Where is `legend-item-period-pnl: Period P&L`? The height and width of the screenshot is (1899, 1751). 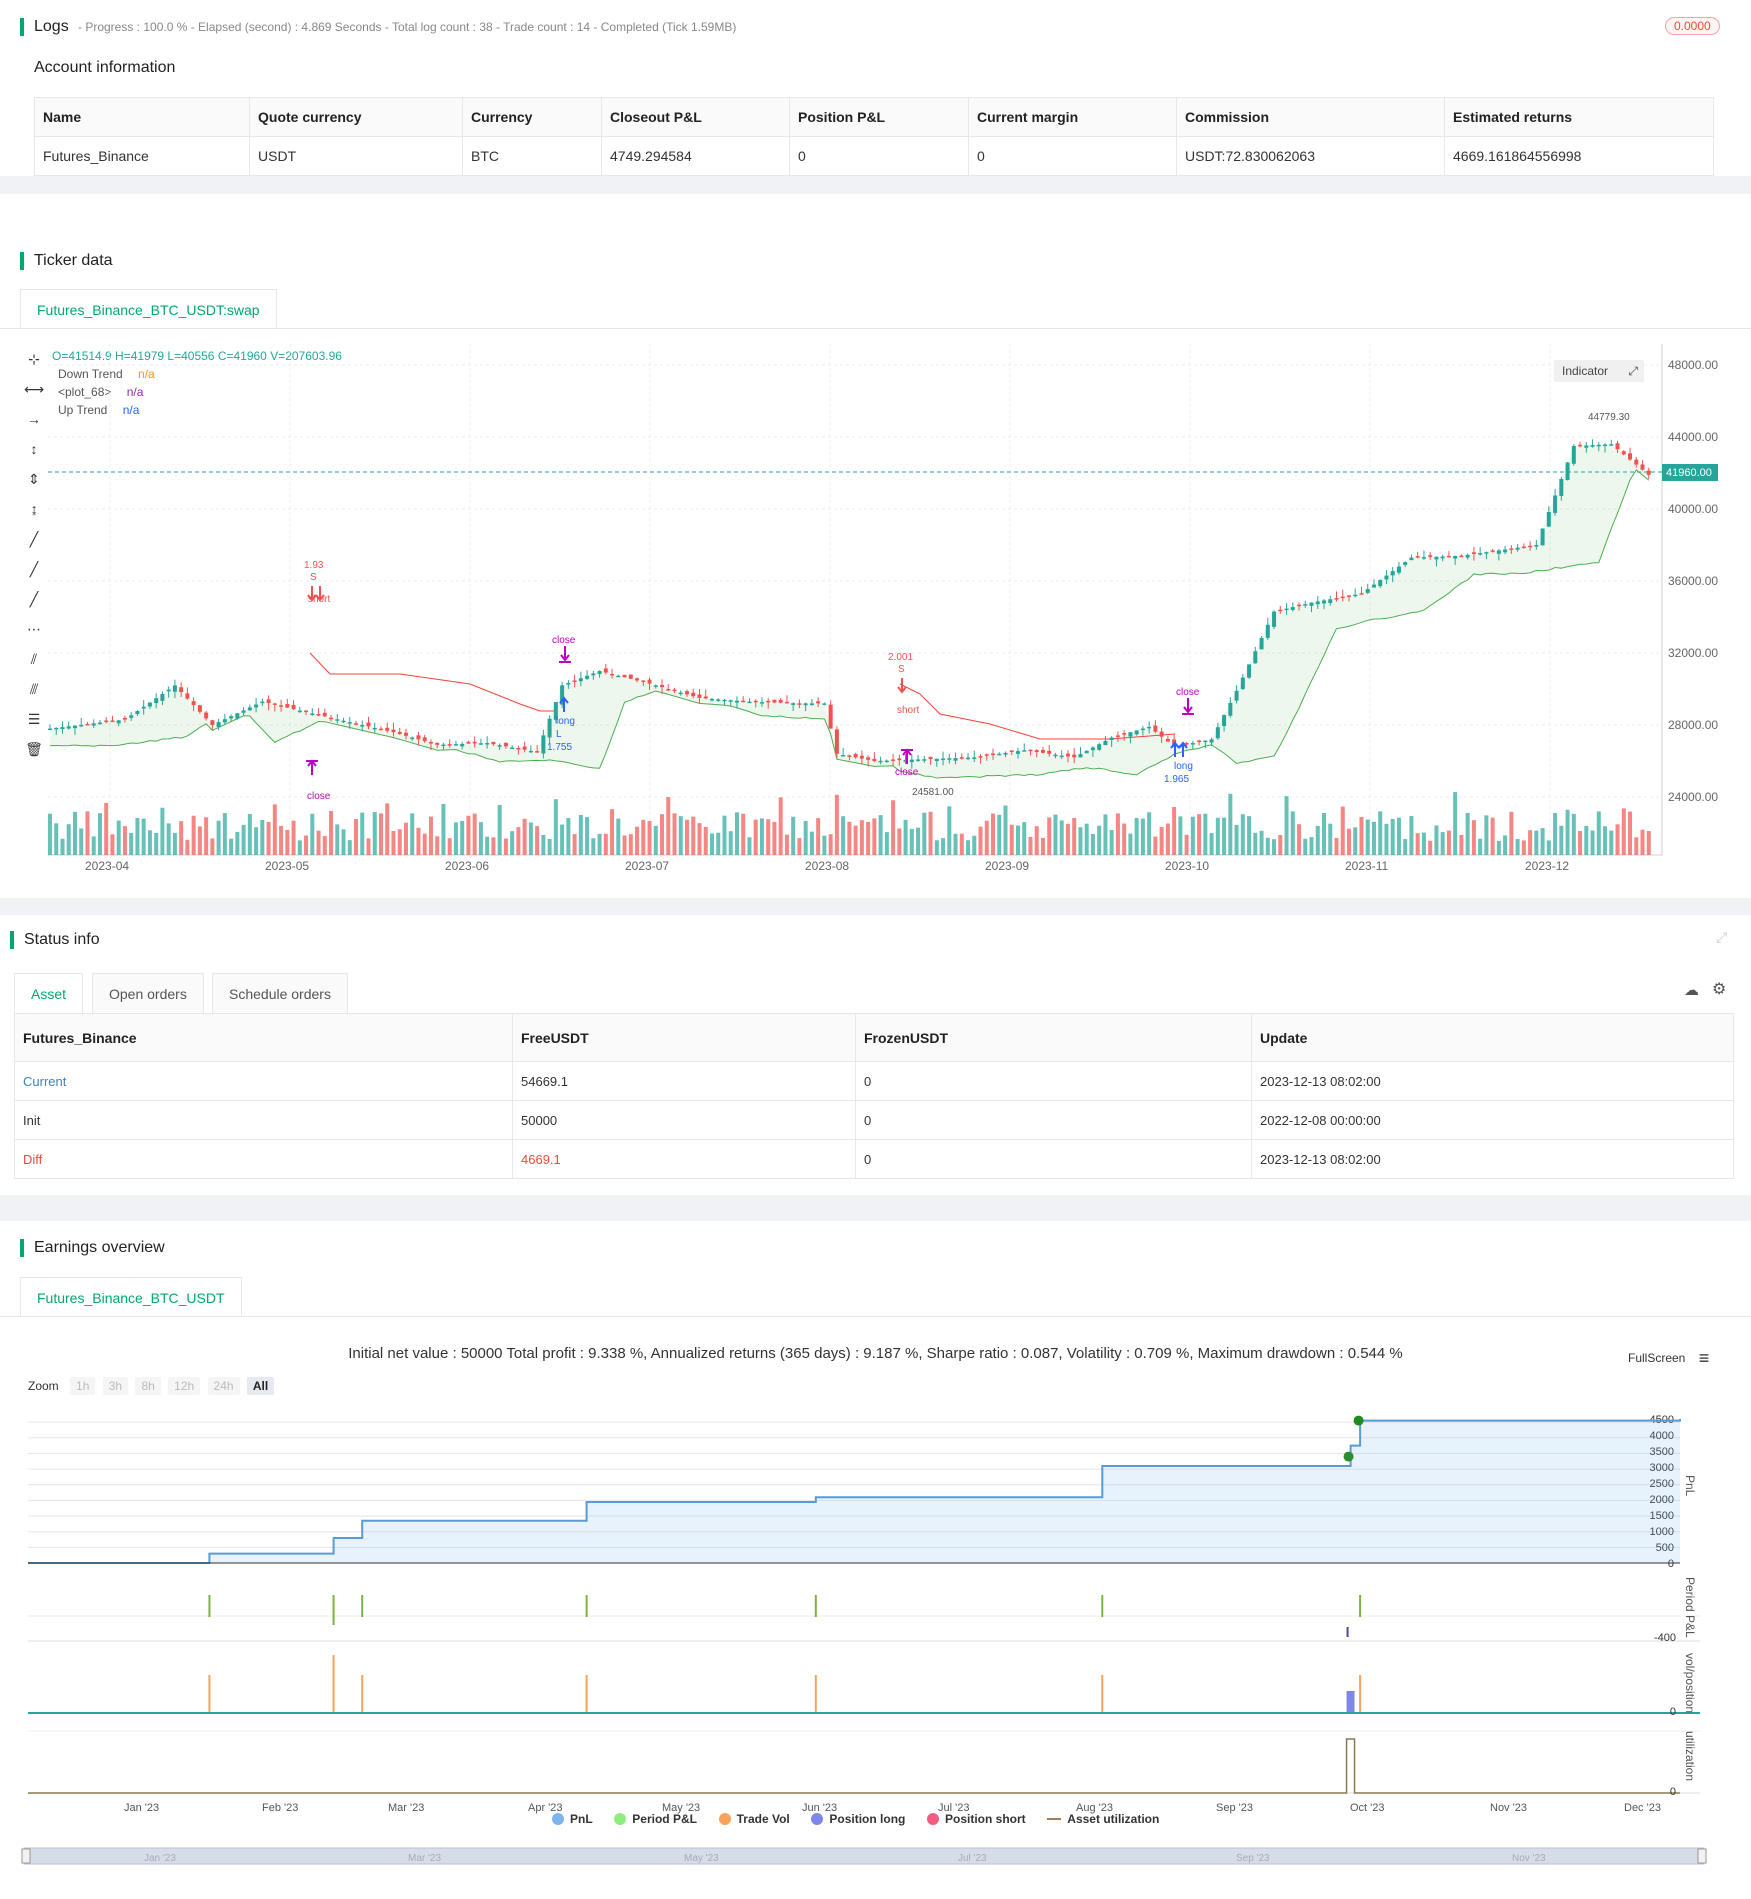
legend-item-period-pnl: Period P&L is located at coordinates (655, 1819).